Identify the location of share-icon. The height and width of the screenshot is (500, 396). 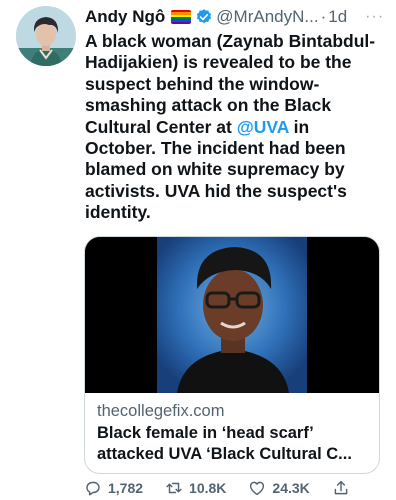
(341, 487).